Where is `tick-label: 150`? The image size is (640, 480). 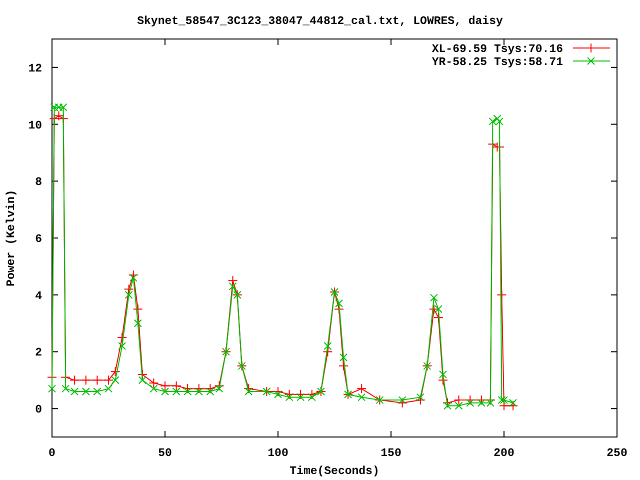 tick-label: 150 is located at coordinates (391, 453).